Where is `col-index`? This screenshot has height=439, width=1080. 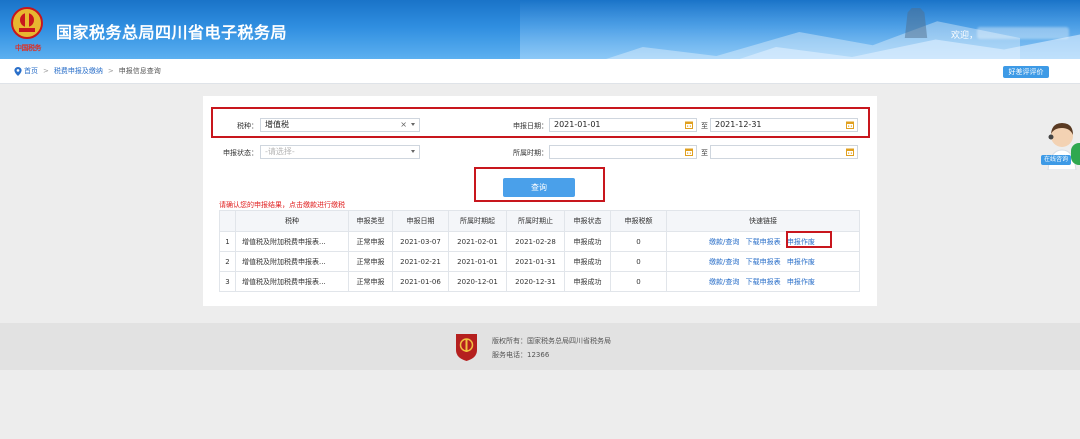
col-index is located at coordinates (227, 221).